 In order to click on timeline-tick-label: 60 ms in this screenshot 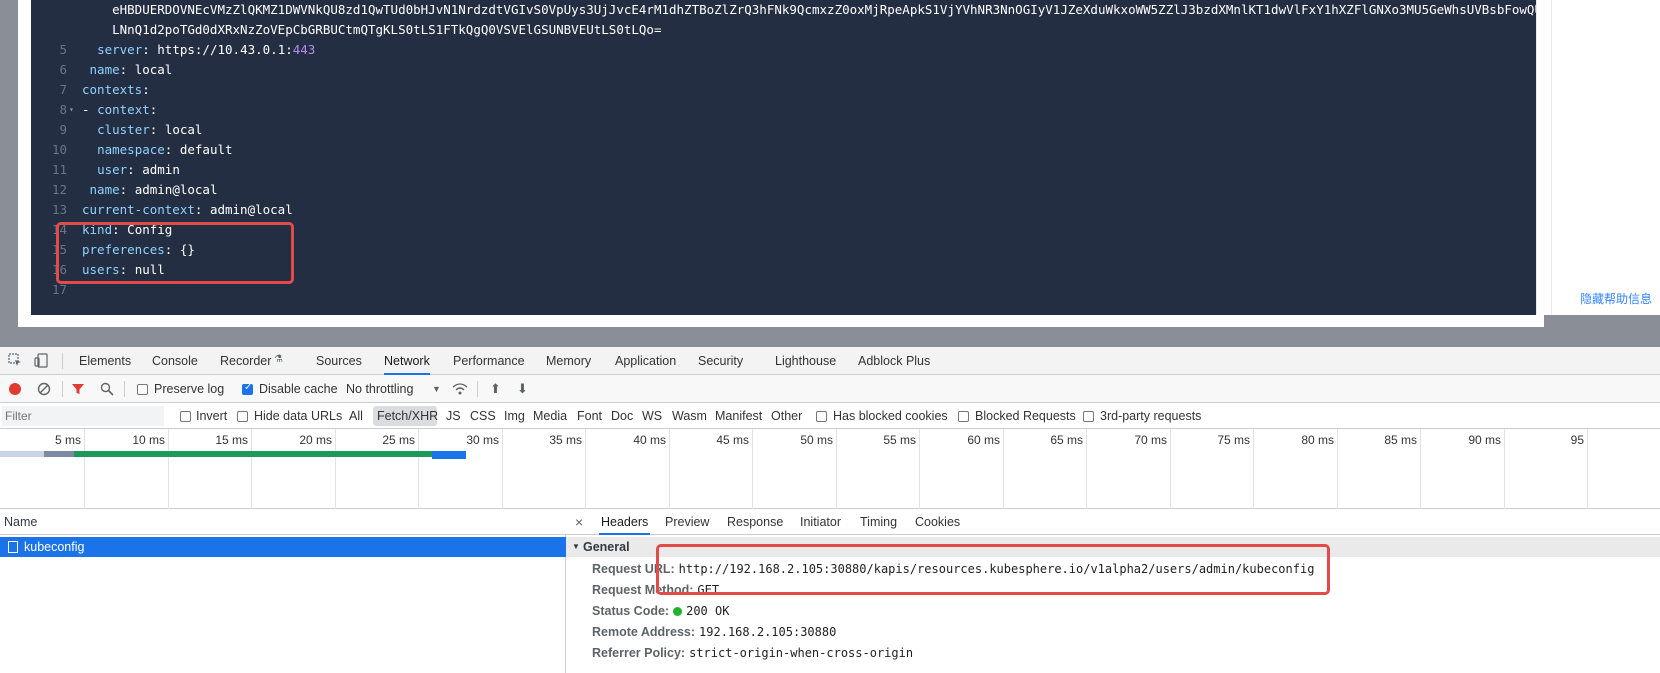, I will do `click(983, 440)`.